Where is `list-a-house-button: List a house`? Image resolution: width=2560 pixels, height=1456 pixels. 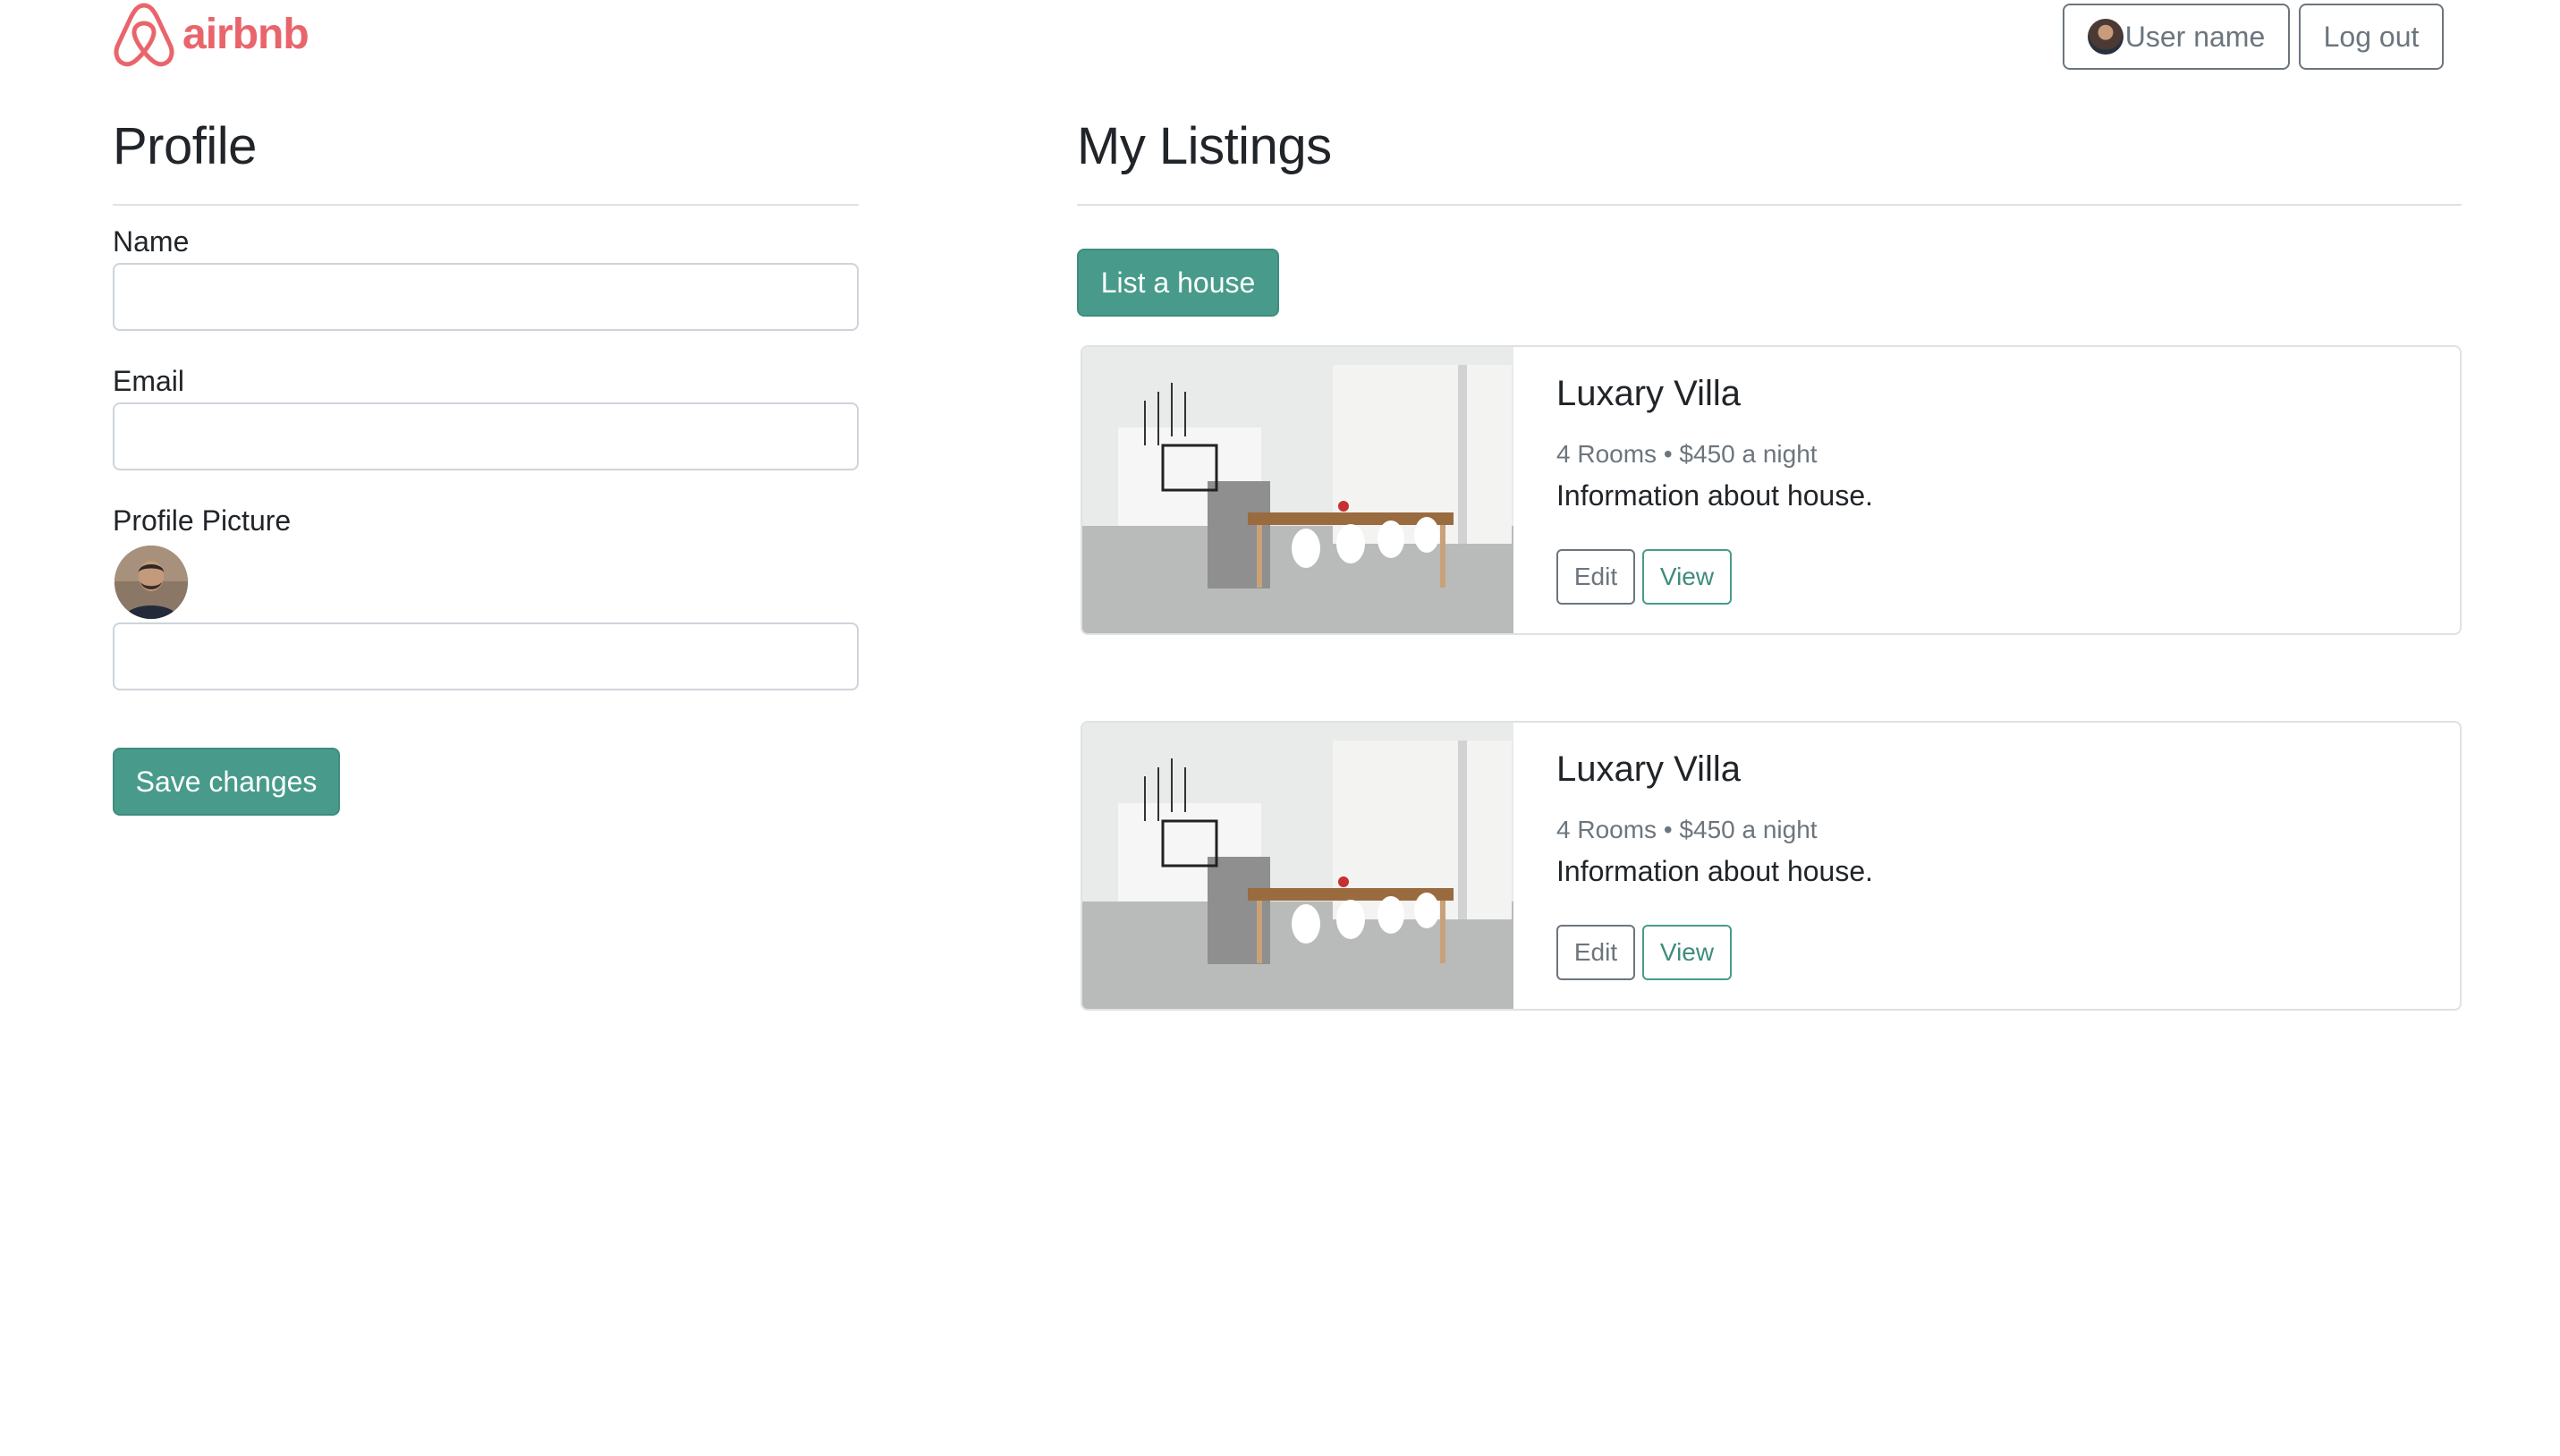 list-a-house-button: List a house is located at coordinates (1178, 283).